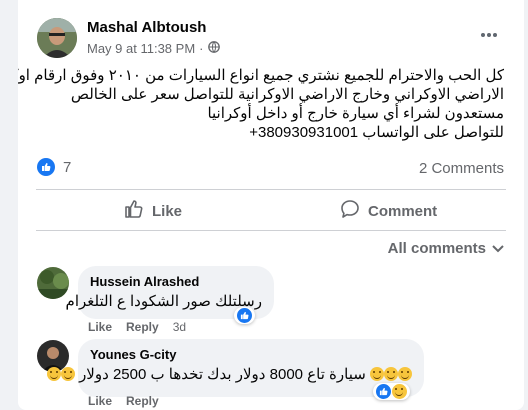 The width and height of the screenshot is (528, 410). Describe the element at coordinates (179, 327) in the screenshot. I see `comment-time: 3d` at that location.